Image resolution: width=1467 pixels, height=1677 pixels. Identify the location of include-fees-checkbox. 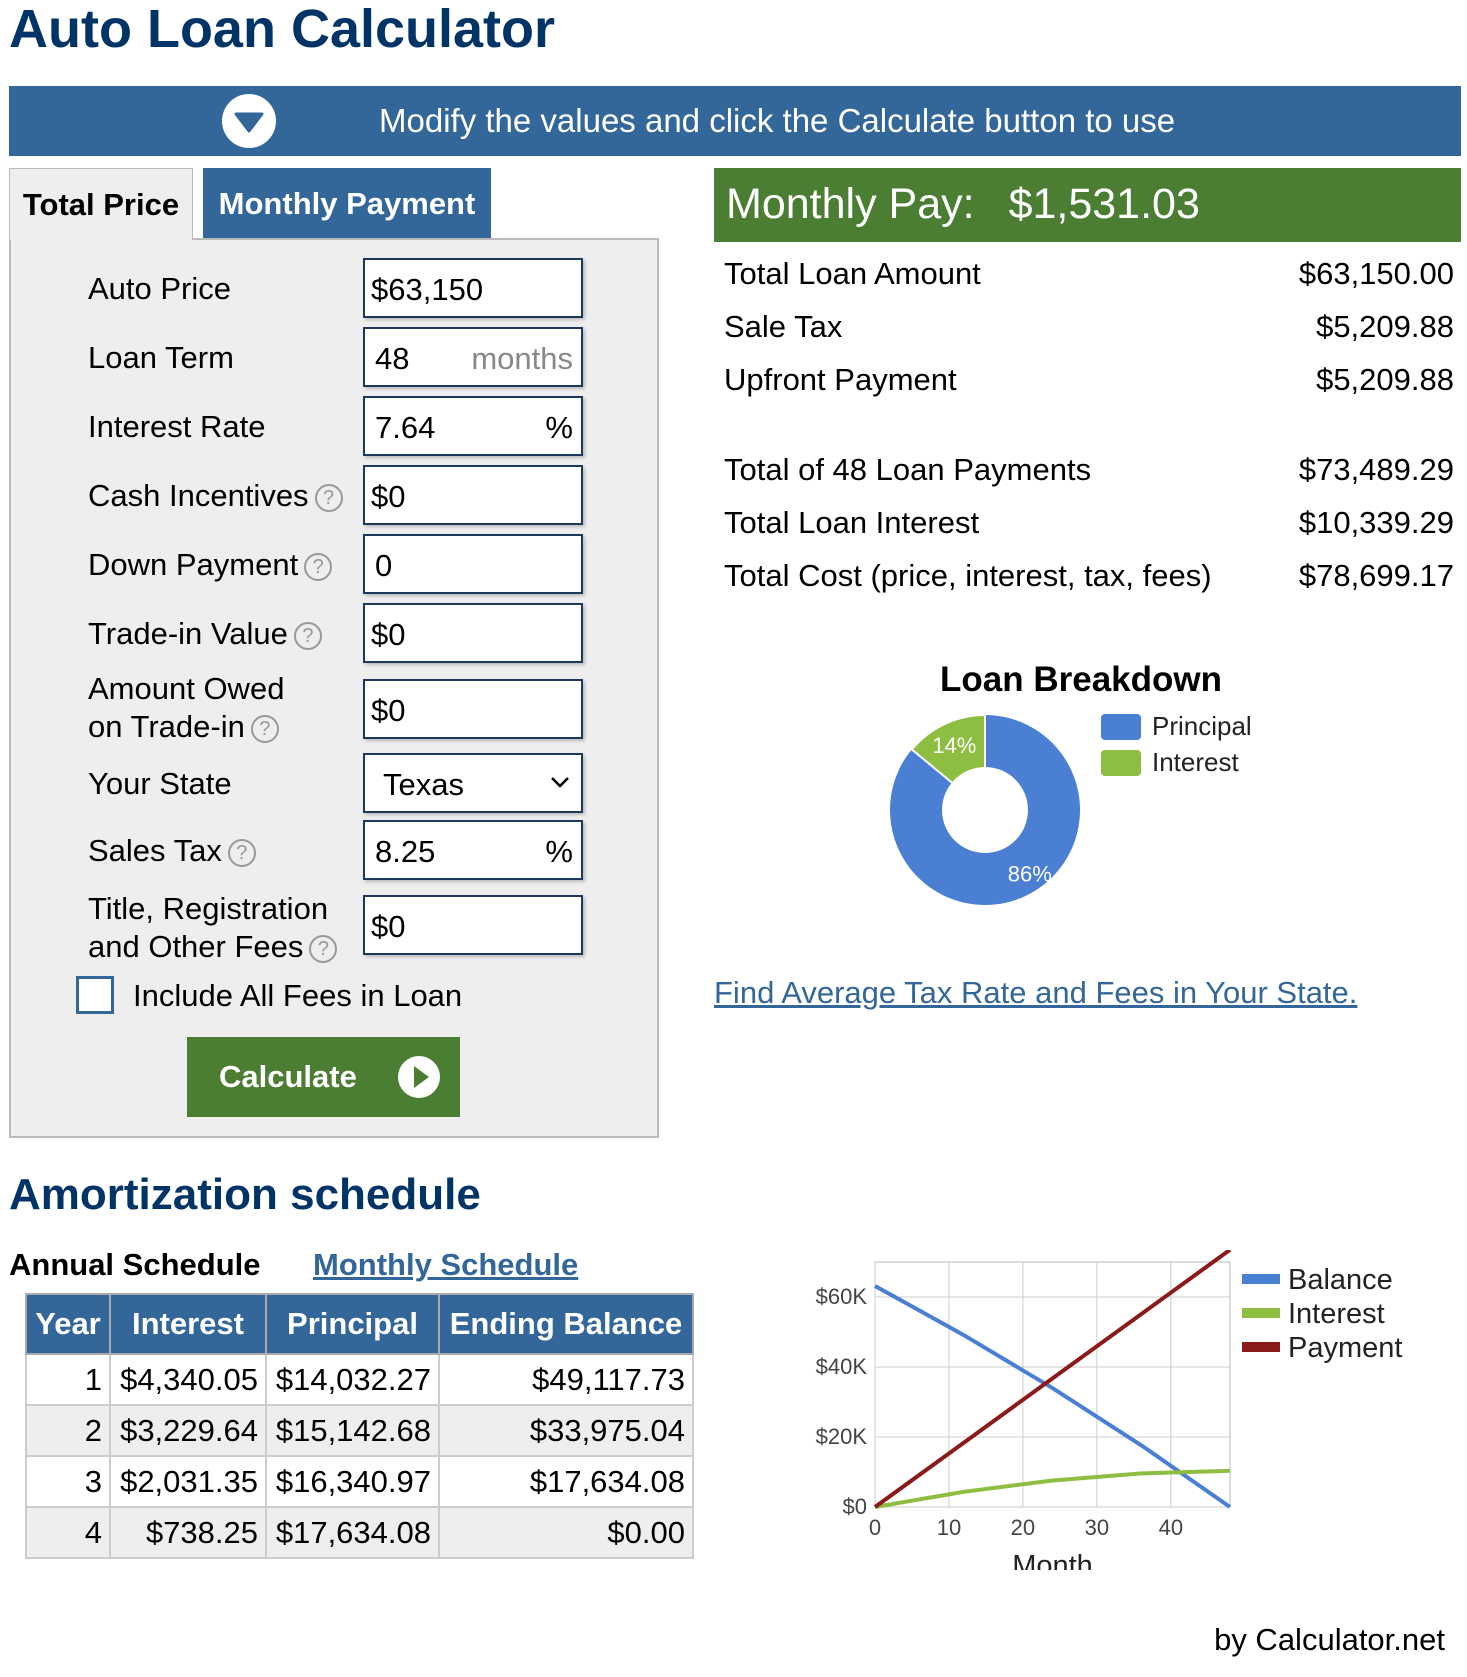
(95, 995).